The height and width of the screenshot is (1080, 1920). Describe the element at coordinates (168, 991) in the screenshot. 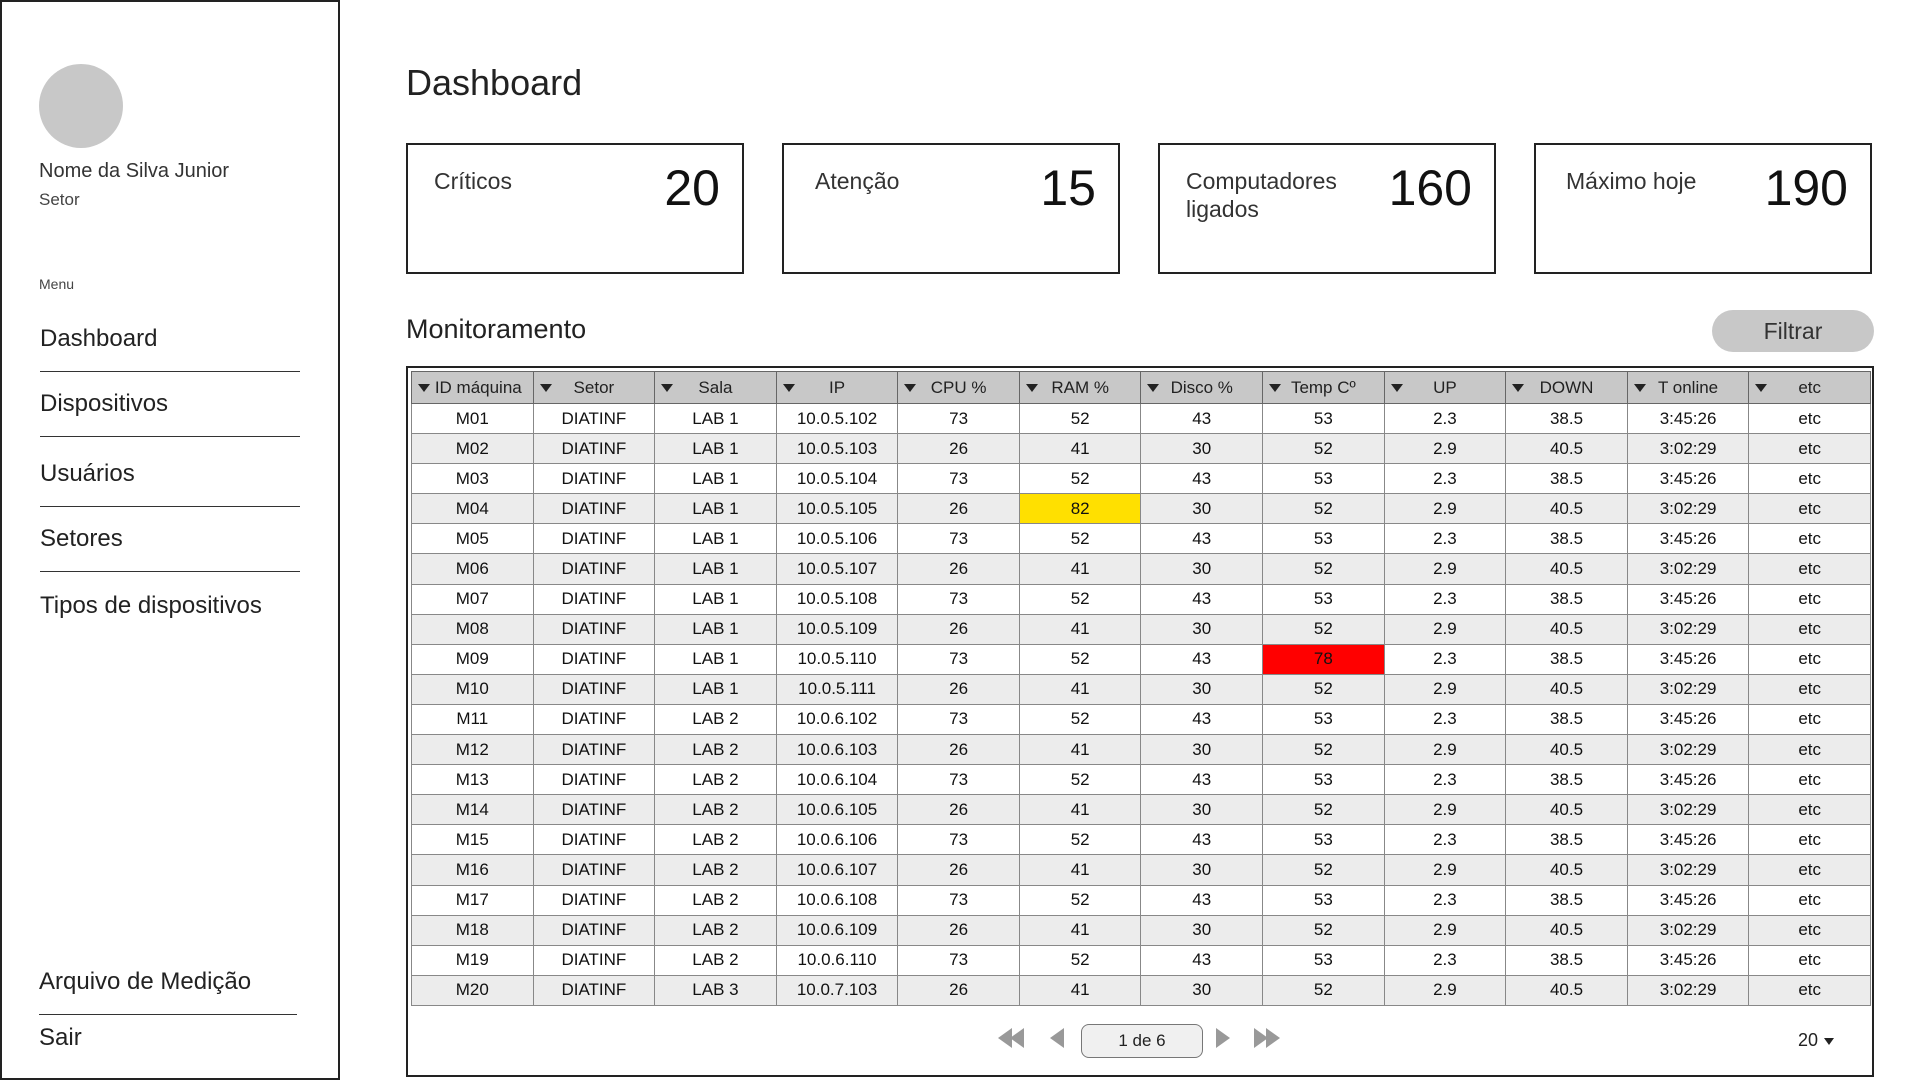

I see `sidebar-item-arquivo-de-medicao: Arquivo de Medição` at that location.